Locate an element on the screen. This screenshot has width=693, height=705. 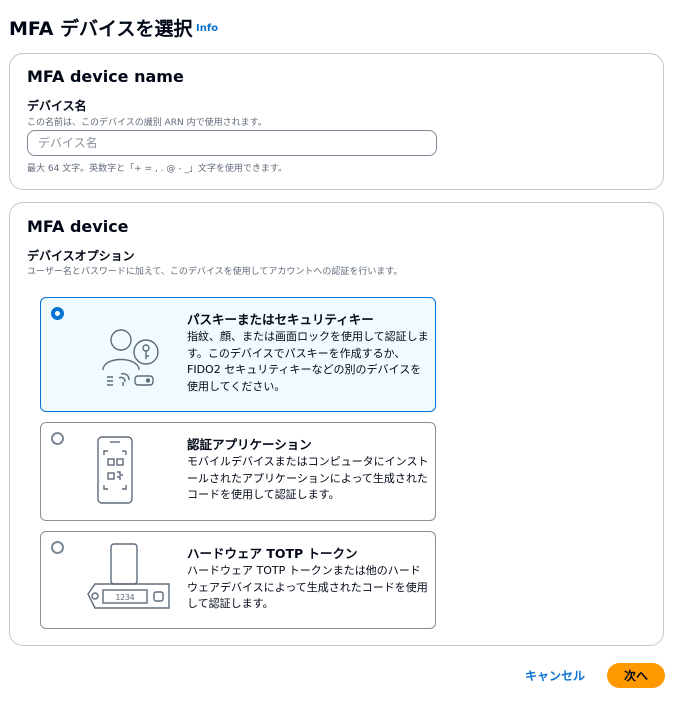
radio-passkey is located at coordinates (57, 313).